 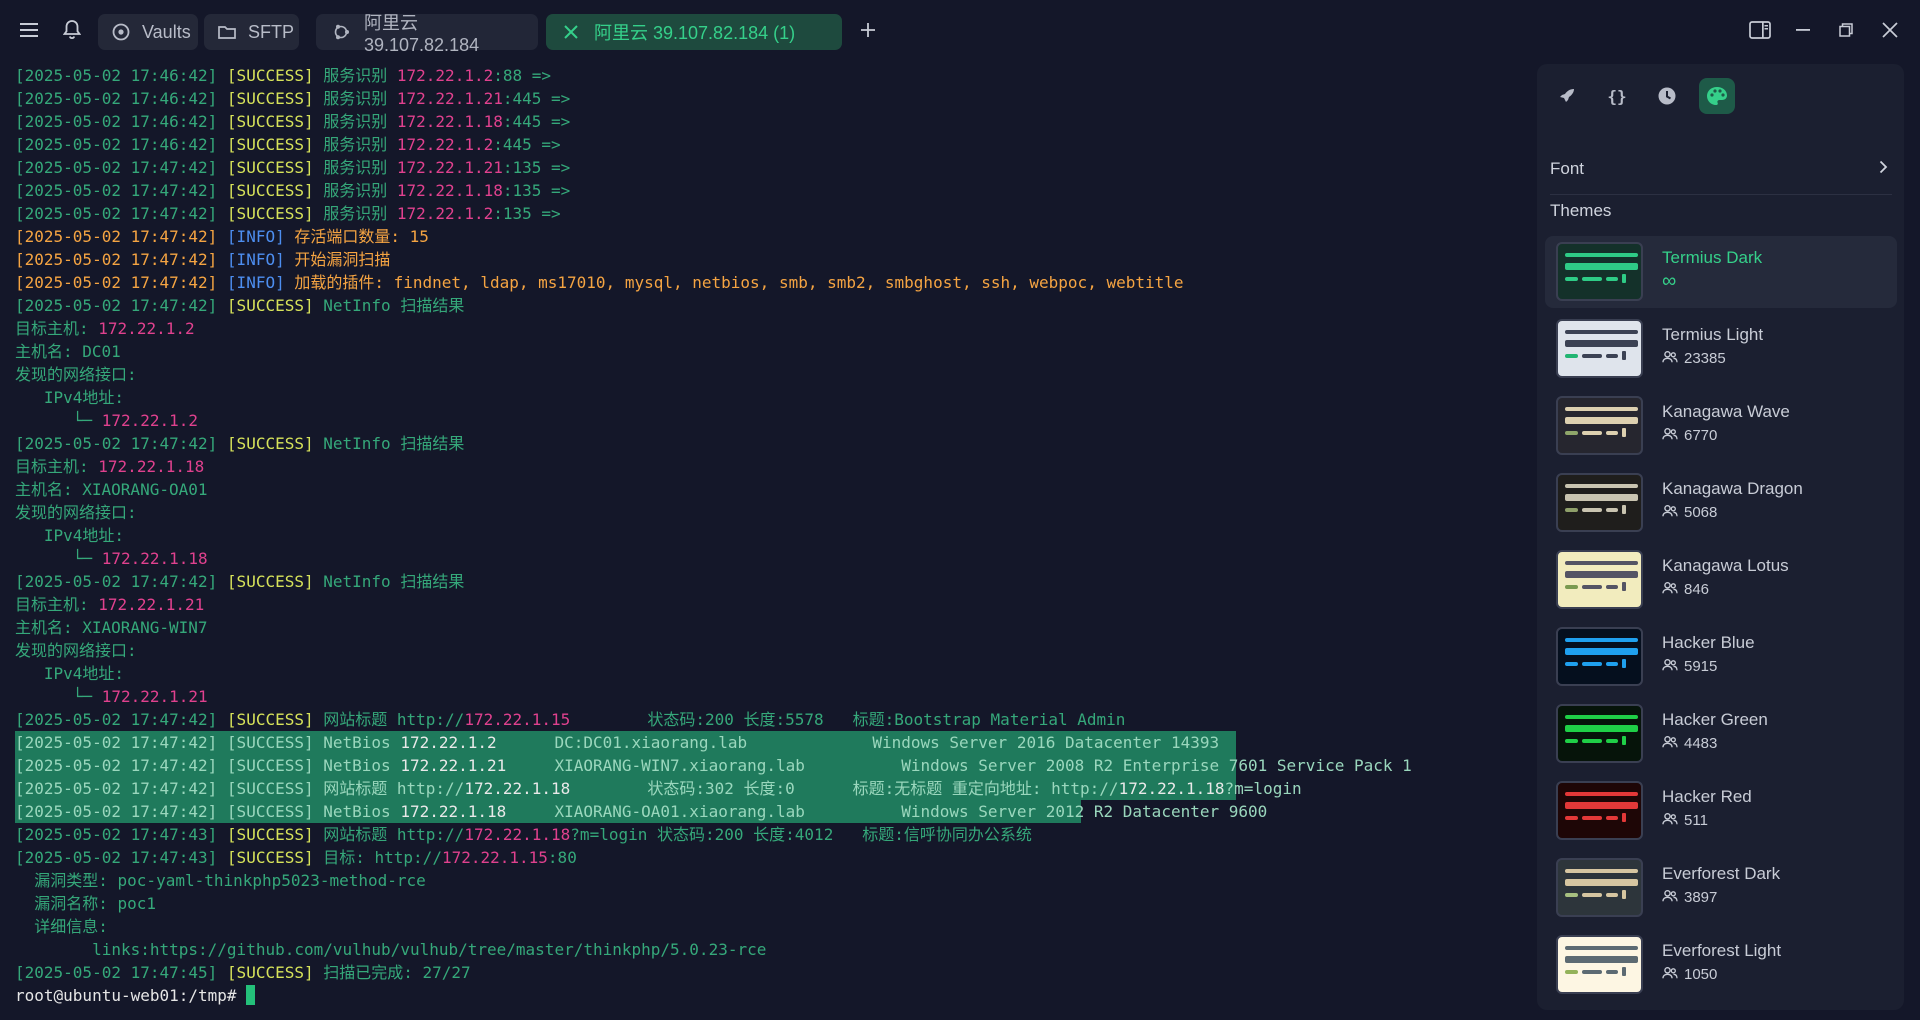 What do you see at coordinates (1721, 169) in the screenshot?
I see `font-setting: Font` at bounding box center [1721, 169].